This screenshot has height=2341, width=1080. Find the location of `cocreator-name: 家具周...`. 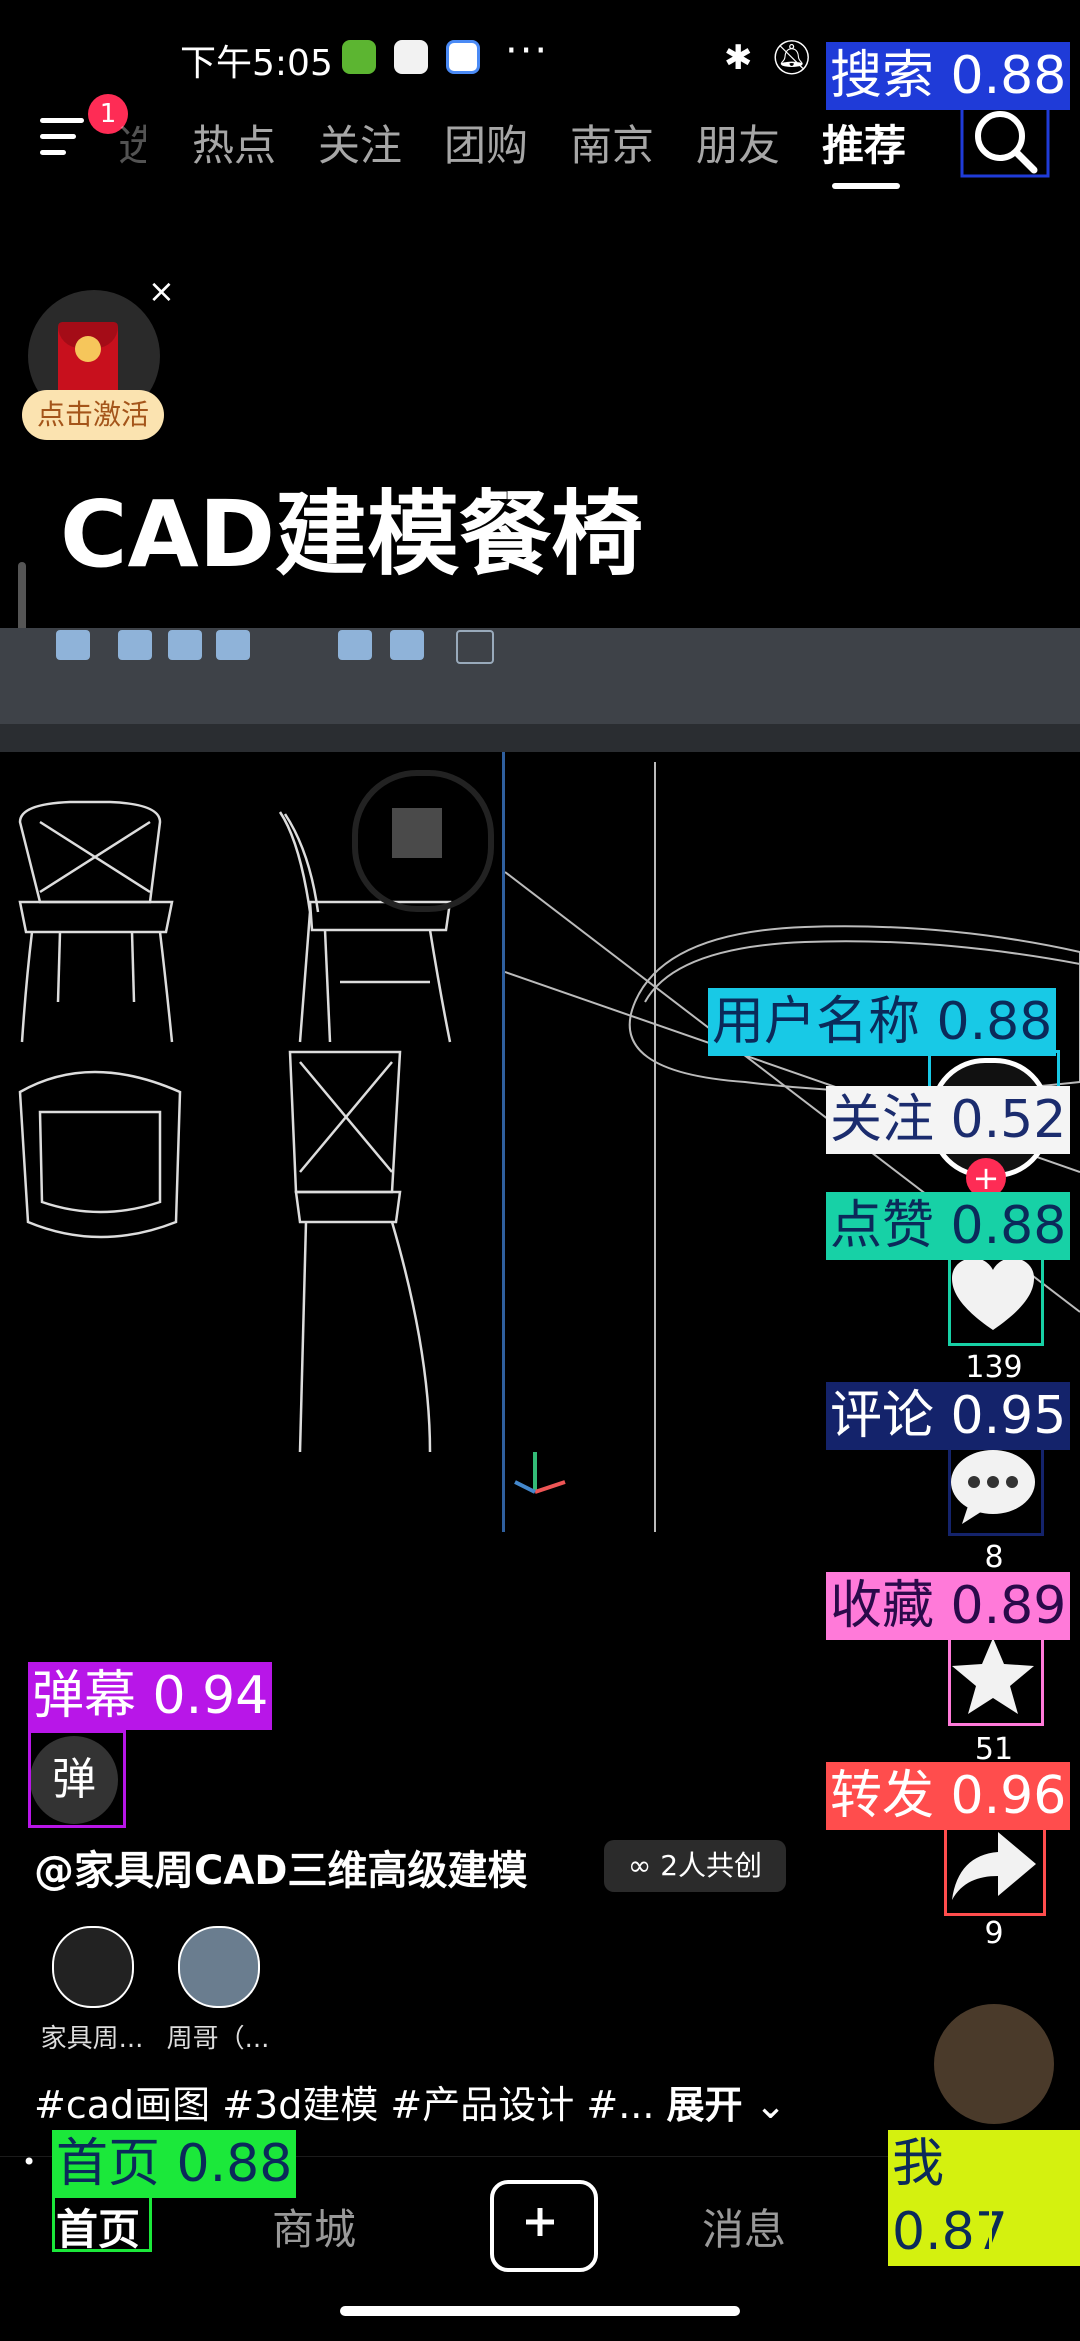

cocreator-name: 家具周... is located at coordinates (92, 2036).